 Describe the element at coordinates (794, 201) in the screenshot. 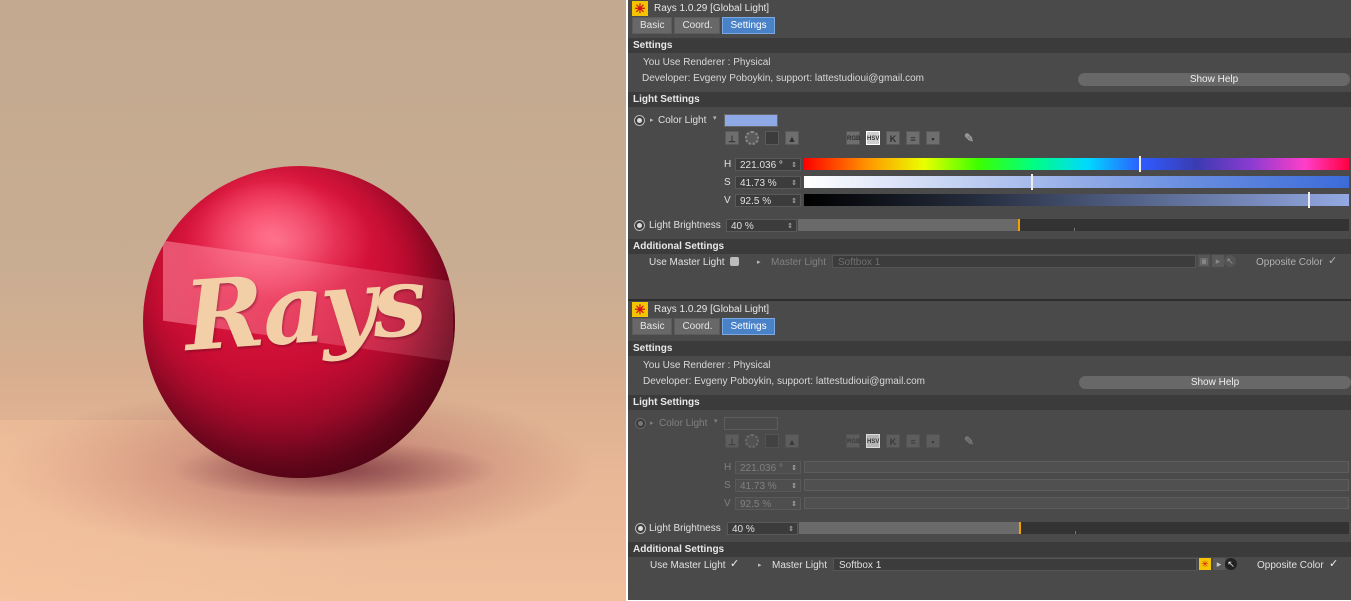

I see `v-stepper-icon: ⇕` at that location.